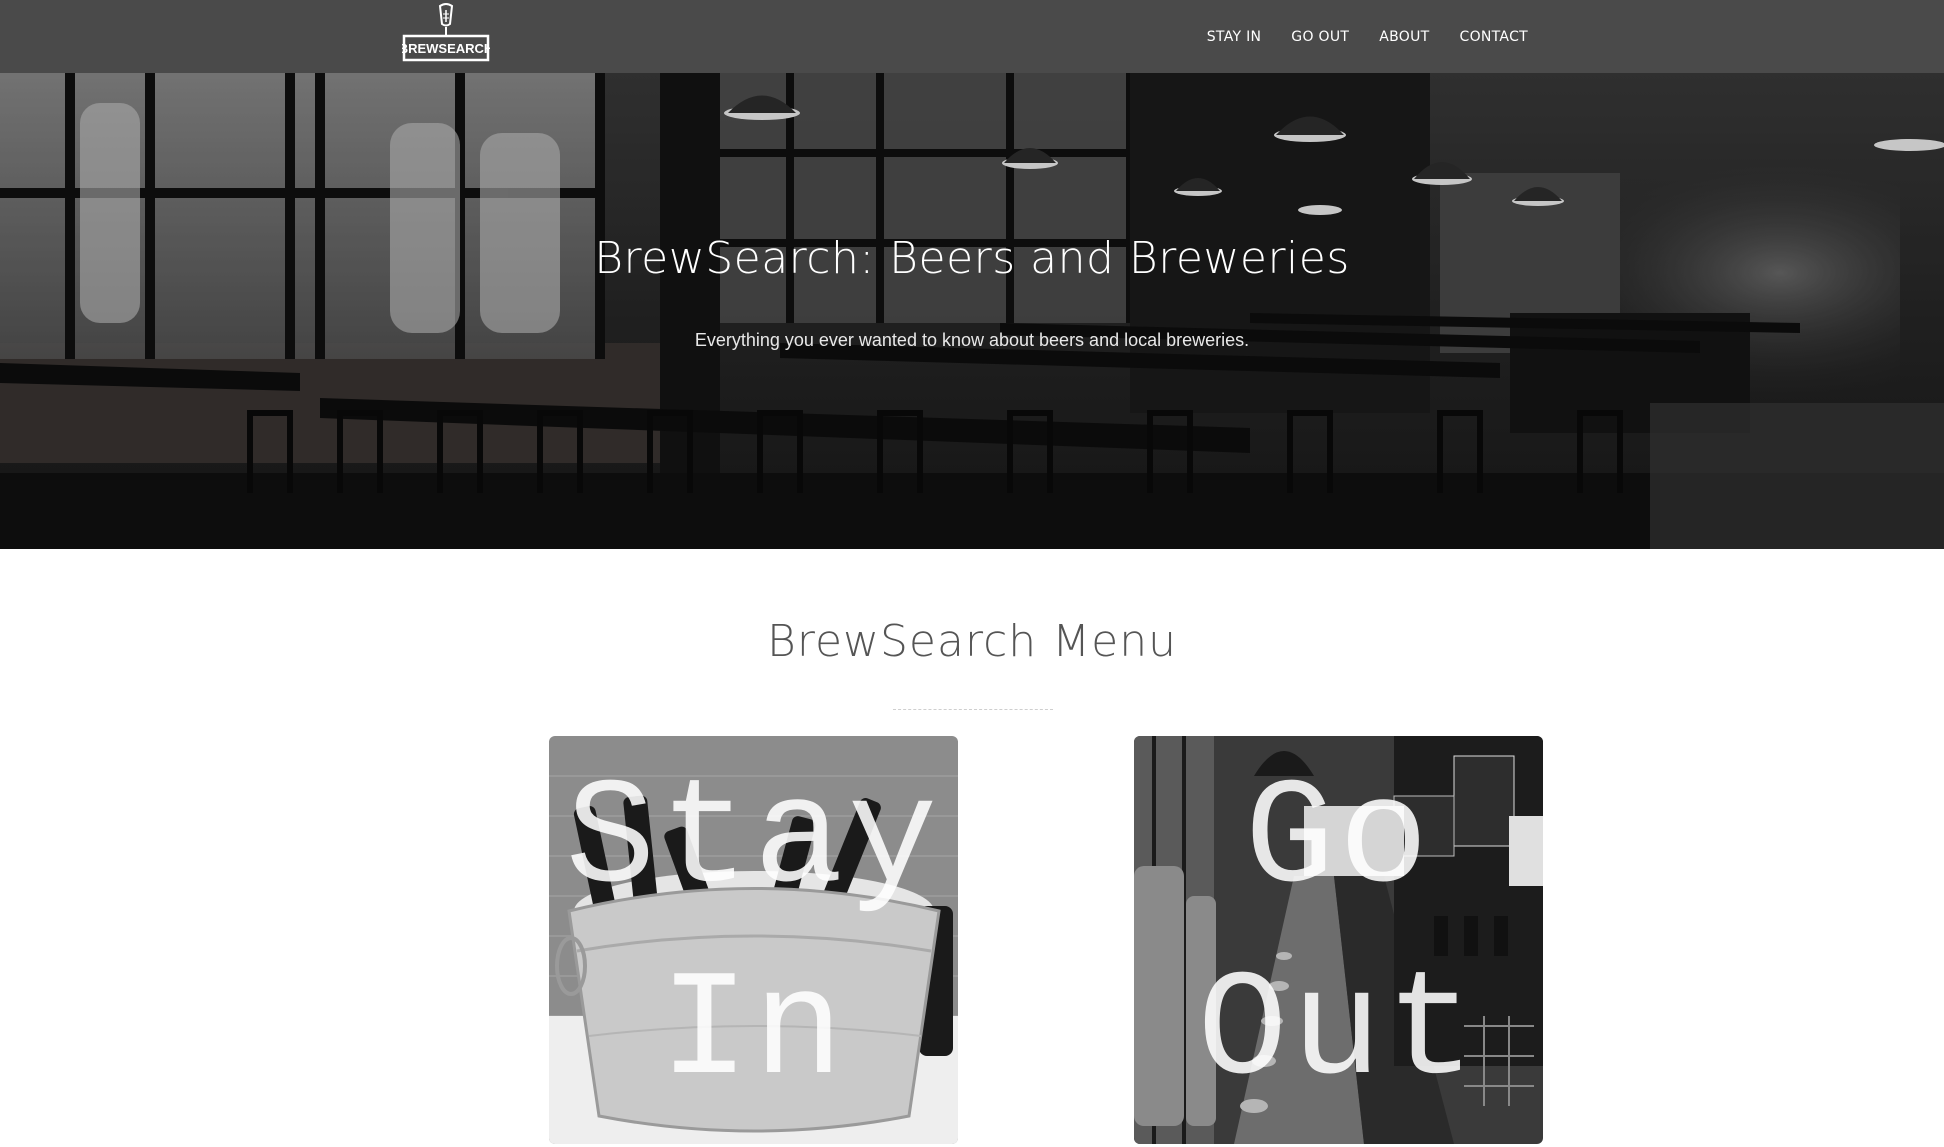 Image resolution: width=1944 pixels, height=1147 pixels. What do you see at coordinates (753, 1033) in the screenshot?
I see `stay-in-label-line2: In` at bounding box center [753, 1033].